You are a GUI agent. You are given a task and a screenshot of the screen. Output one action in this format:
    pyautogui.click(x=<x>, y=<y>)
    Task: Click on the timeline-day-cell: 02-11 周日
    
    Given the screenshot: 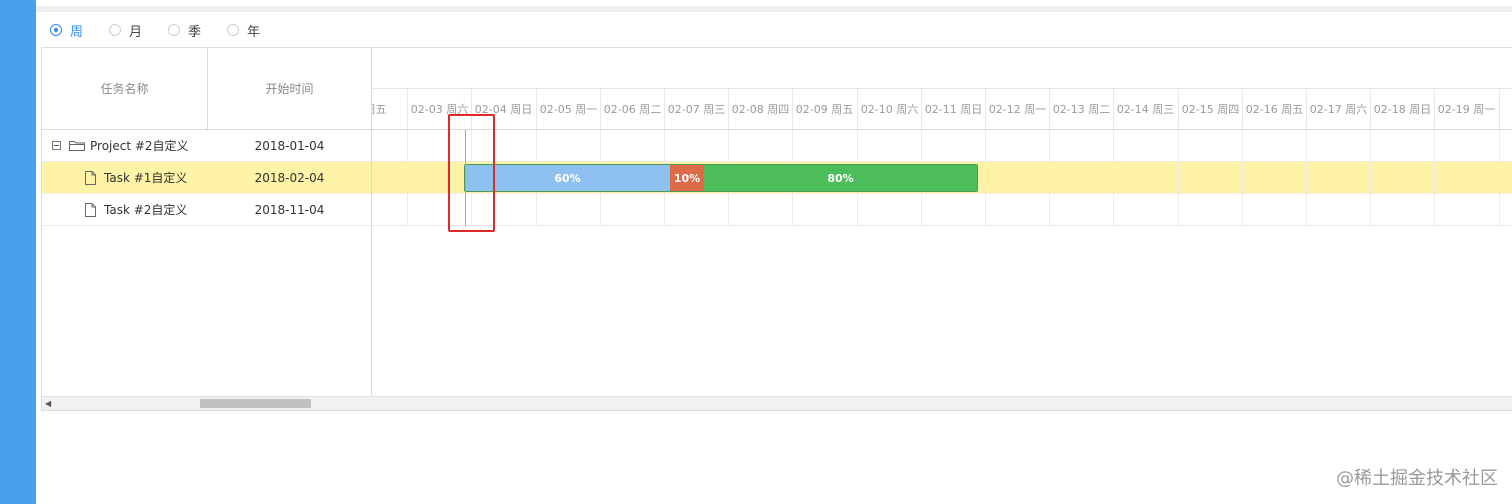 What is the action you would take?
    pyautogui.click(x=953, y=109)
    